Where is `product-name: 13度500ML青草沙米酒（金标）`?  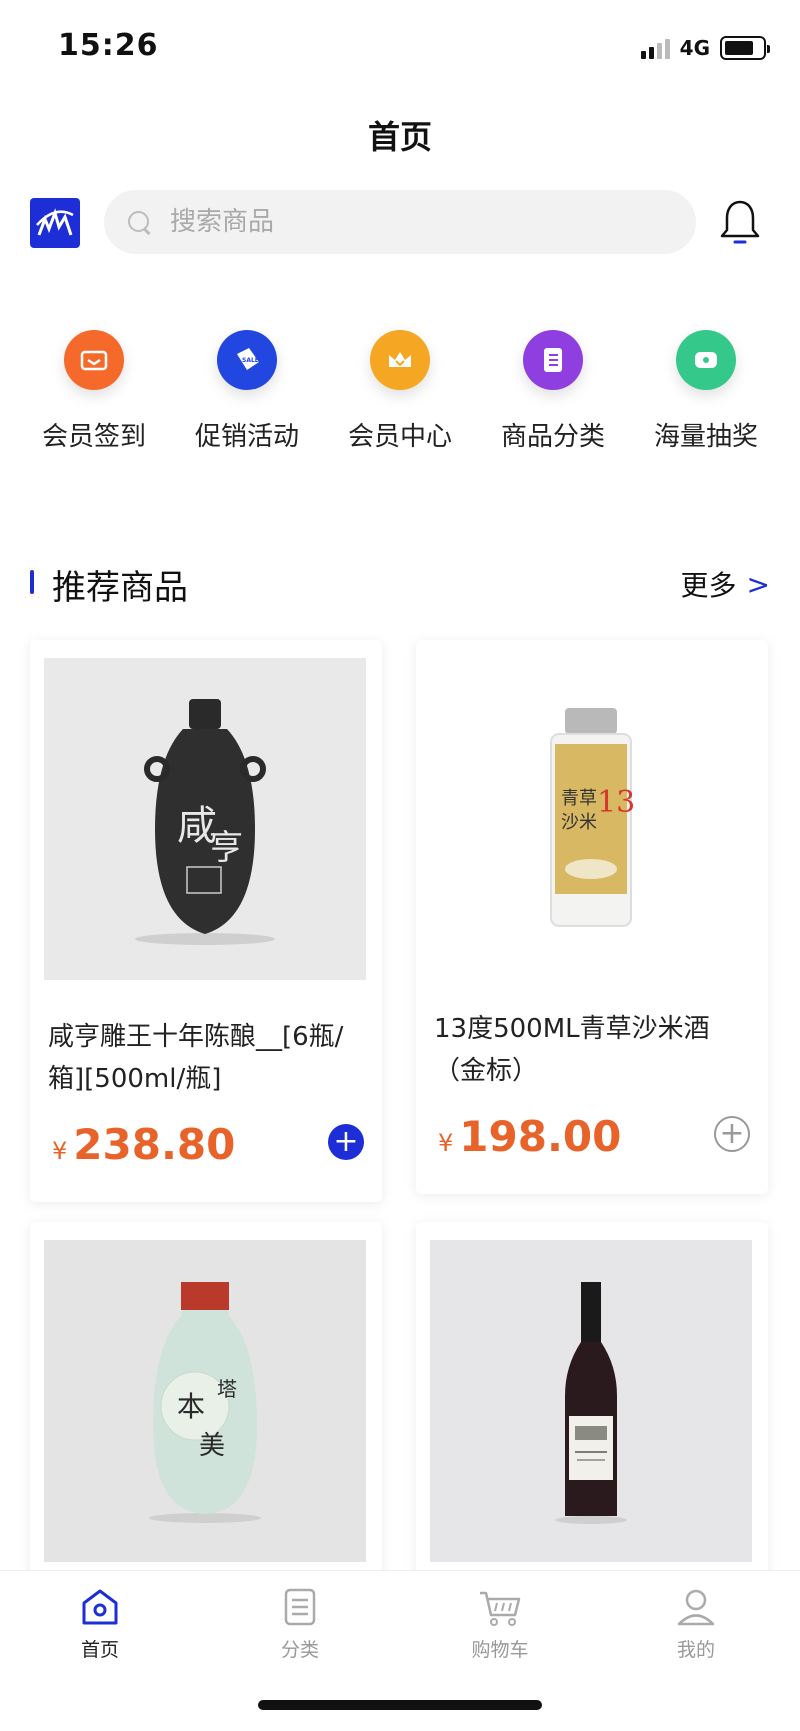 product-name: 13度500ML青草沙米酒（金标） is located at coordinates (572, 1050).